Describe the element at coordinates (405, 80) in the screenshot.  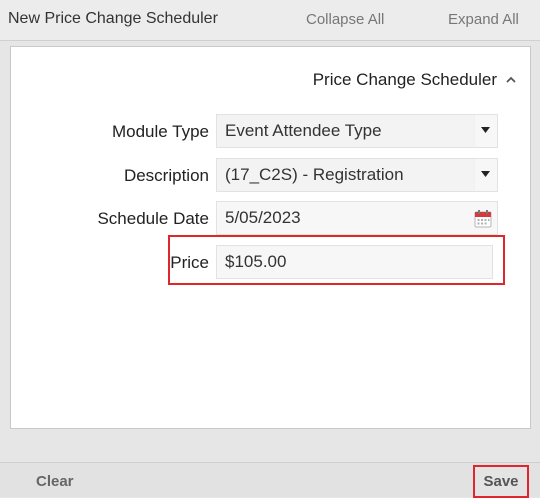
I see `section-title: Price Change Scheduler` at that location.